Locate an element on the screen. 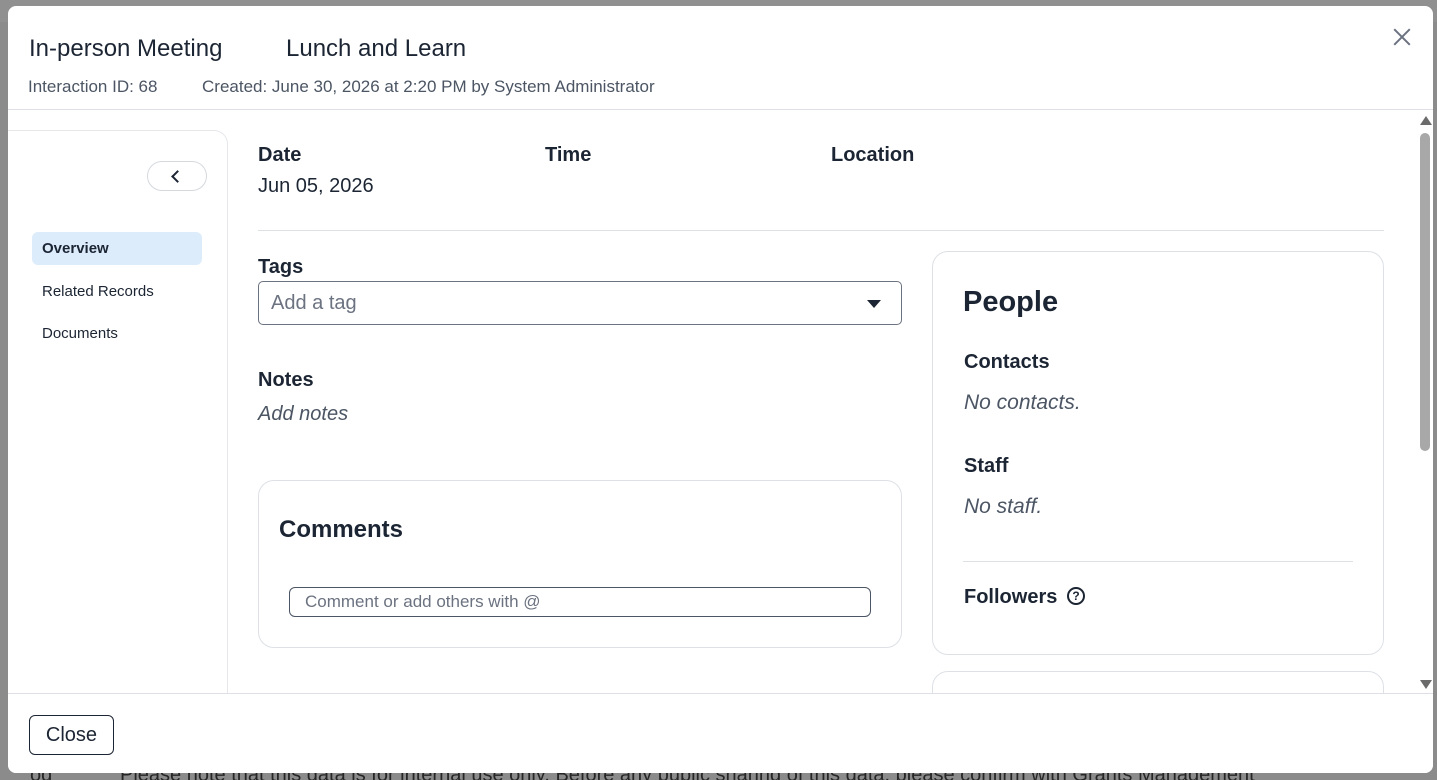 The width and height of the screenshot is (1437, 780). collapse-sidebar-button is located at coordinates (177, 176).